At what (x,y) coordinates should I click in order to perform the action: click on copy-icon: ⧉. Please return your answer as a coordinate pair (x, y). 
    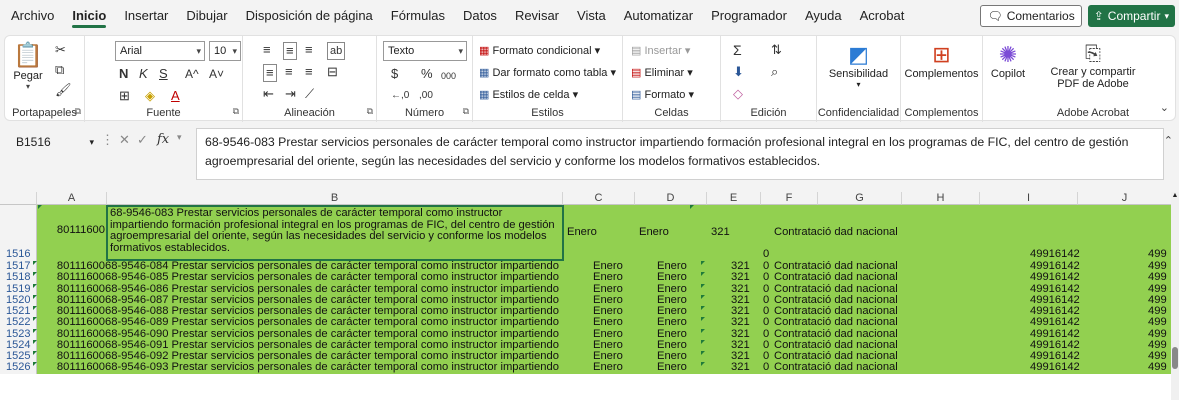
    Looking at the image, I should click on (59, 70).